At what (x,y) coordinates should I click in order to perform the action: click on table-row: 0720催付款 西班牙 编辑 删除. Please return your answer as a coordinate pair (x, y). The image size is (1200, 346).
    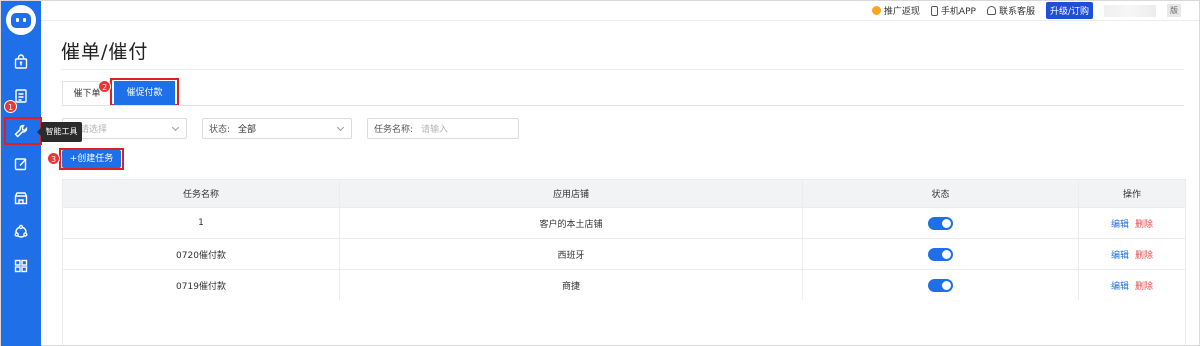
    Looking at the image, I should click on (624, 253).